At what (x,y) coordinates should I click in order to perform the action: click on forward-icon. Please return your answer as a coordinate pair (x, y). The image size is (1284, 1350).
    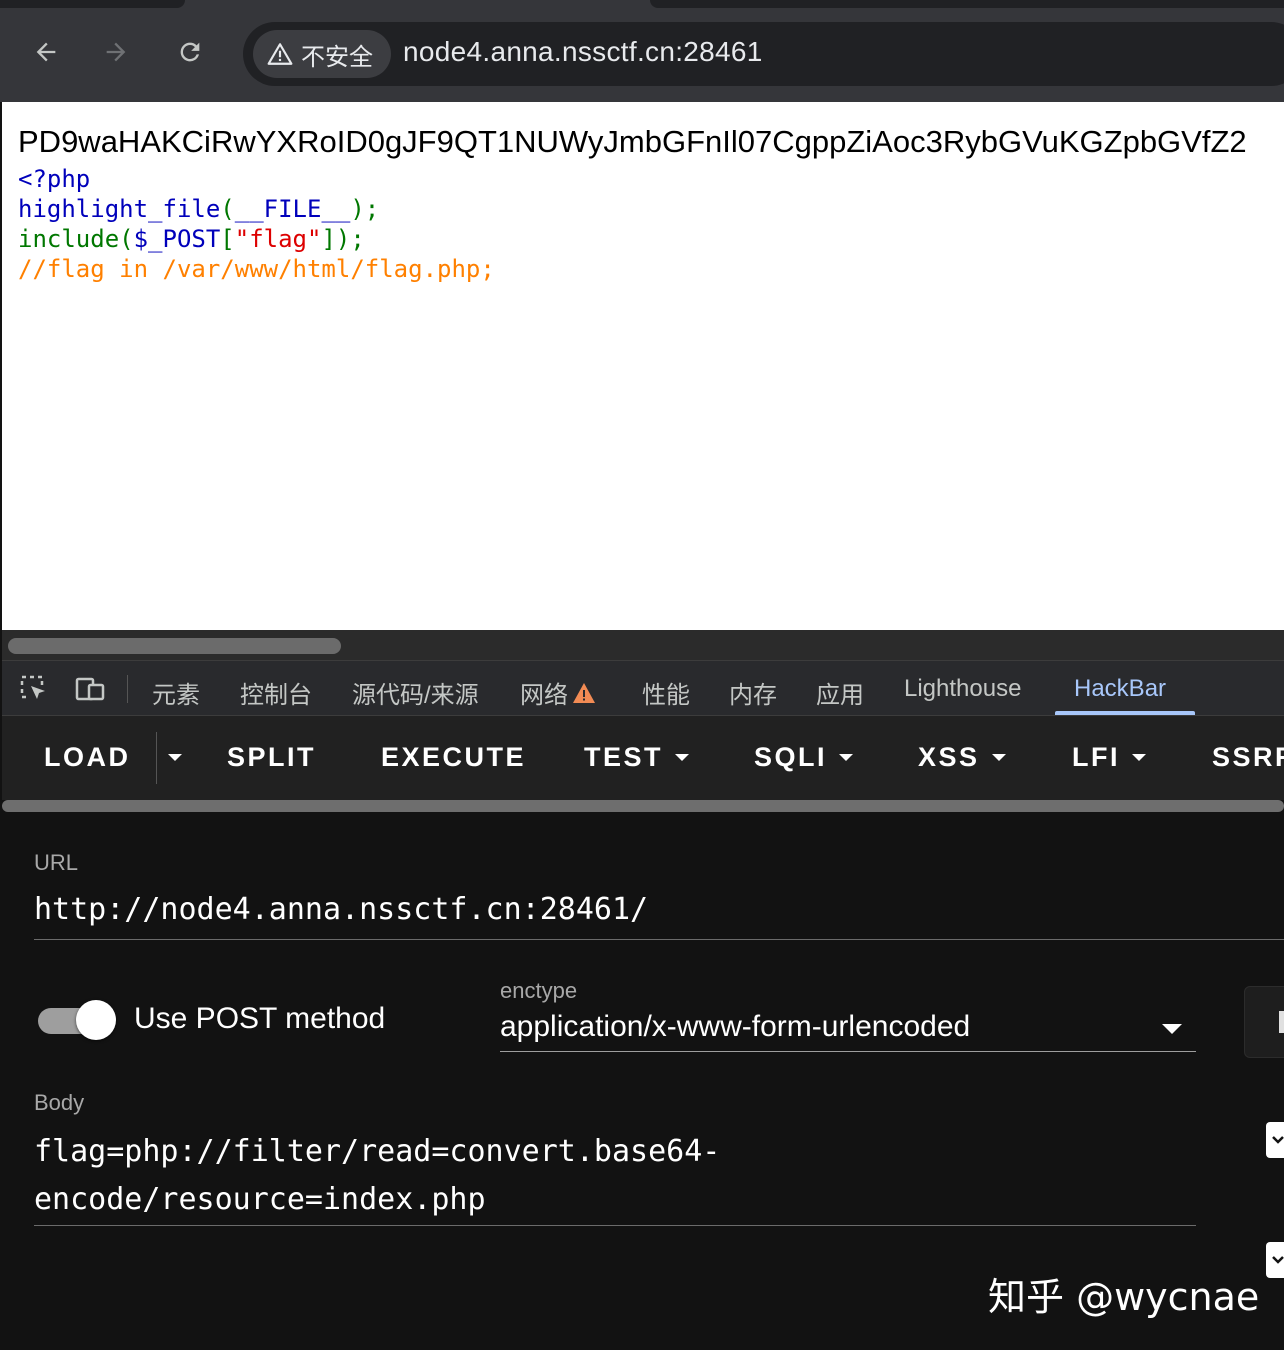
    Looking at the image, I should click on (116, 52).